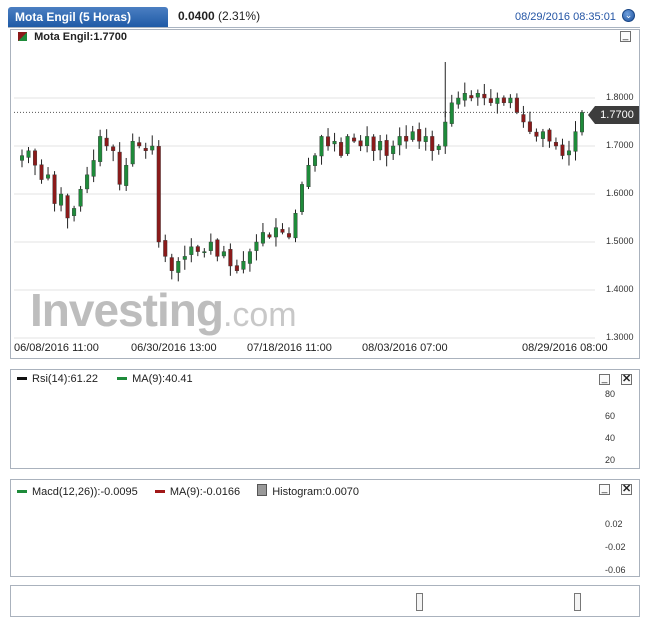 This screenshot has width=650, height=627. Describe the element at coordinates (122, 378) in the screenshot. I see `rsi-ma-swatch-icon` at that location.